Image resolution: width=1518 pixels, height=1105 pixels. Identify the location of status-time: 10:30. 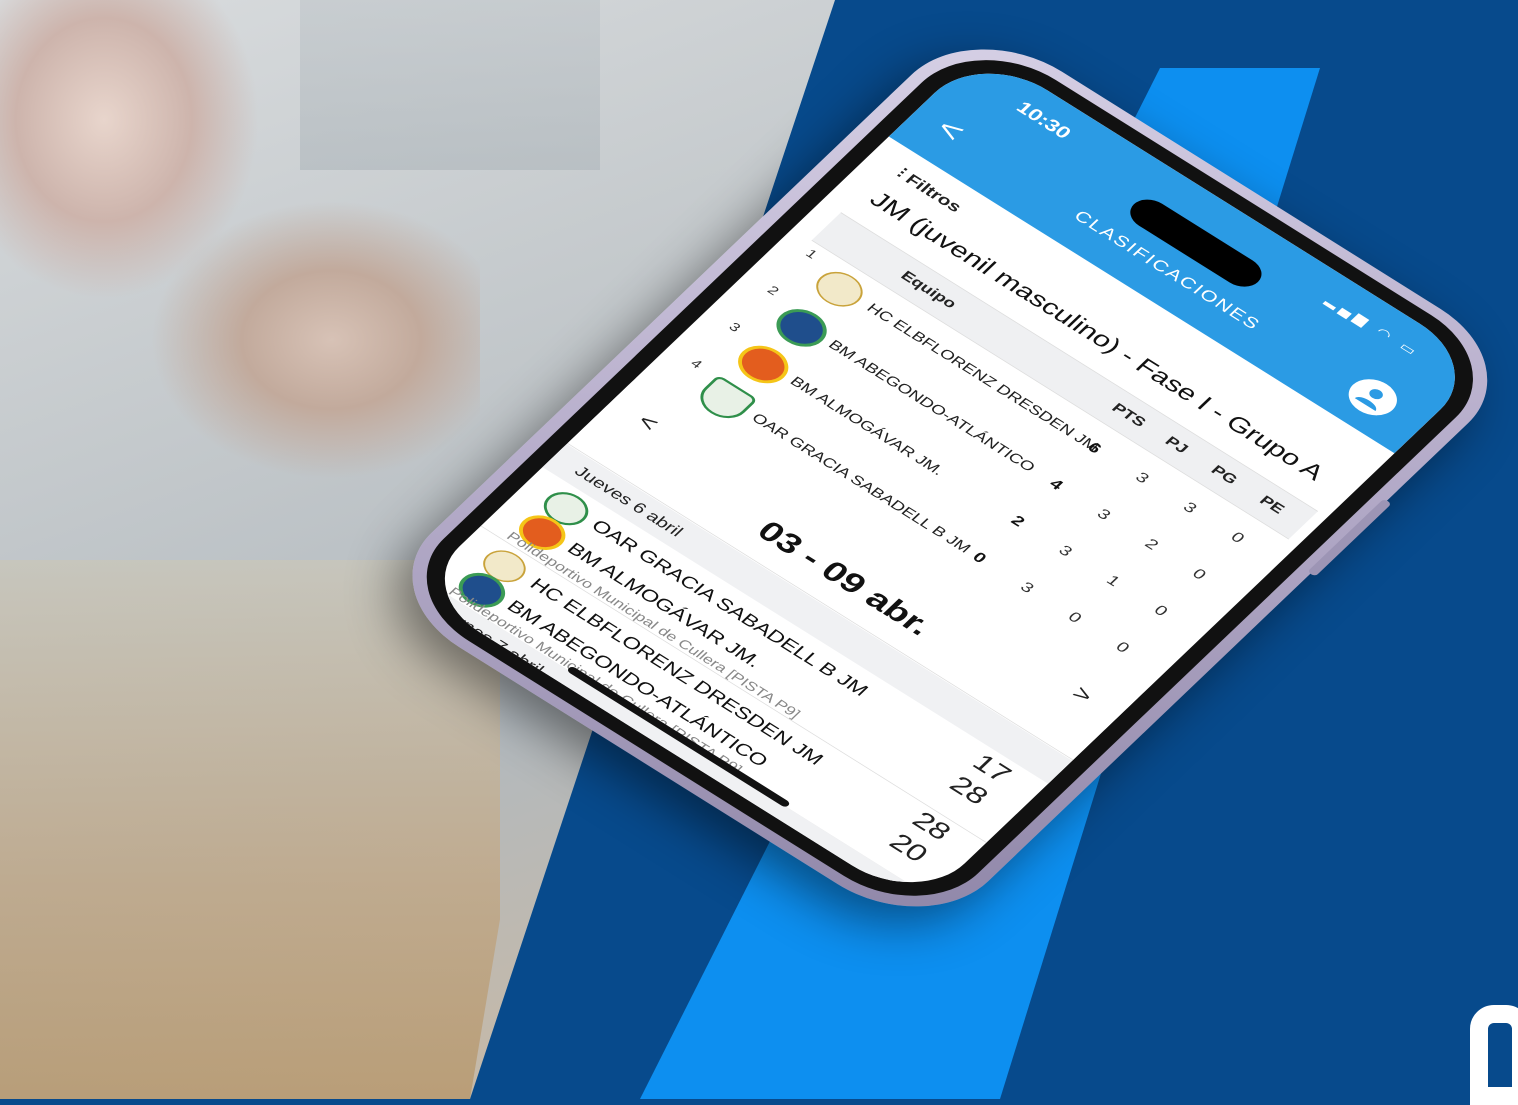
(1043, 120).